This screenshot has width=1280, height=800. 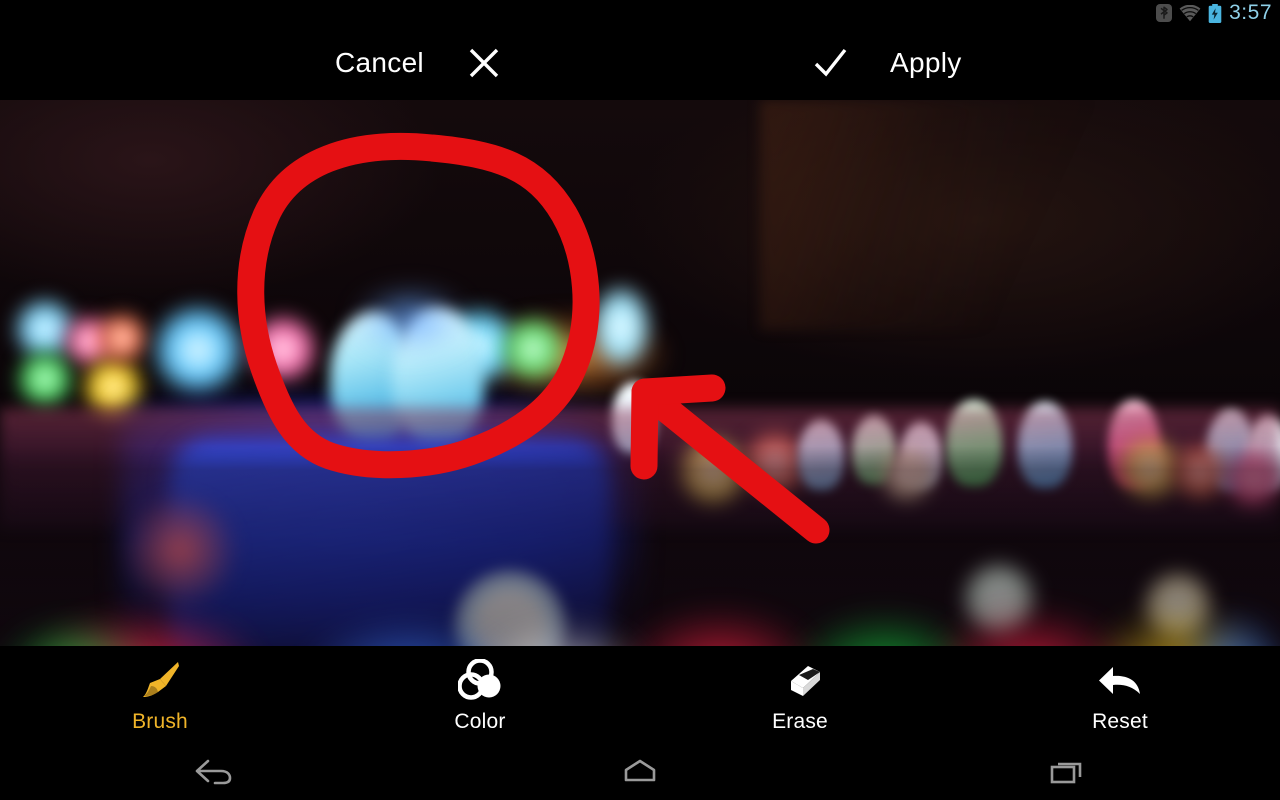 What do you see at coordinates (800, 721) in the screenshot?
I see `tool-erase-label: Erase` at bounding box center [800, 721].